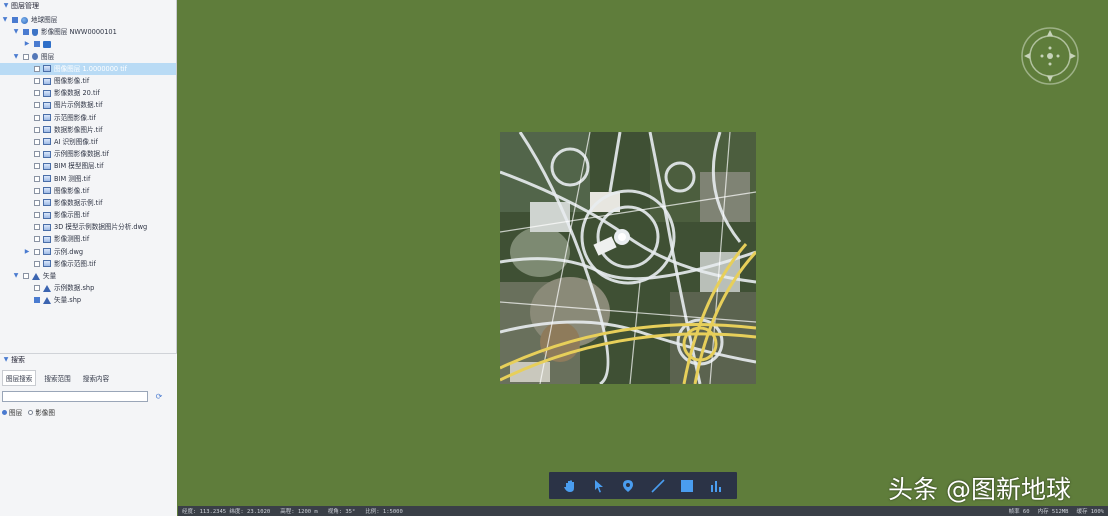  Describe the element at coordinates (88, 227) in the screenshot. I see `layer-tree-item: 3D 模型示例数据图片分析.dwg` at that location.